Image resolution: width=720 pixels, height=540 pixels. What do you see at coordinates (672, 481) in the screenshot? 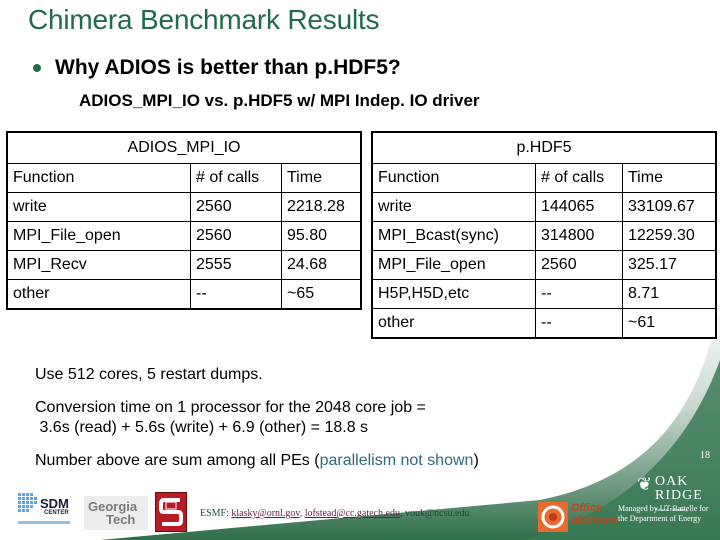
I see `oak-logo-line1: OAK` at bounding box center [672, 481].